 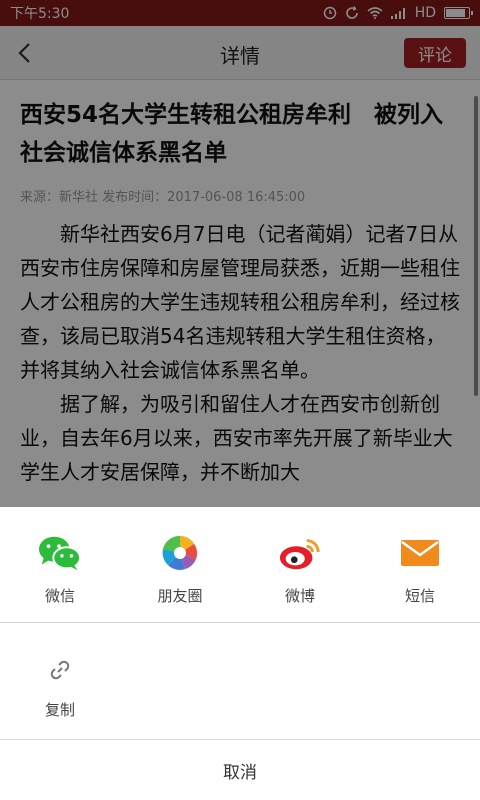 What do you see at coordinates (180, 553) in the screenshot?
I see `moments-icon` at bounding box center [180, 553].